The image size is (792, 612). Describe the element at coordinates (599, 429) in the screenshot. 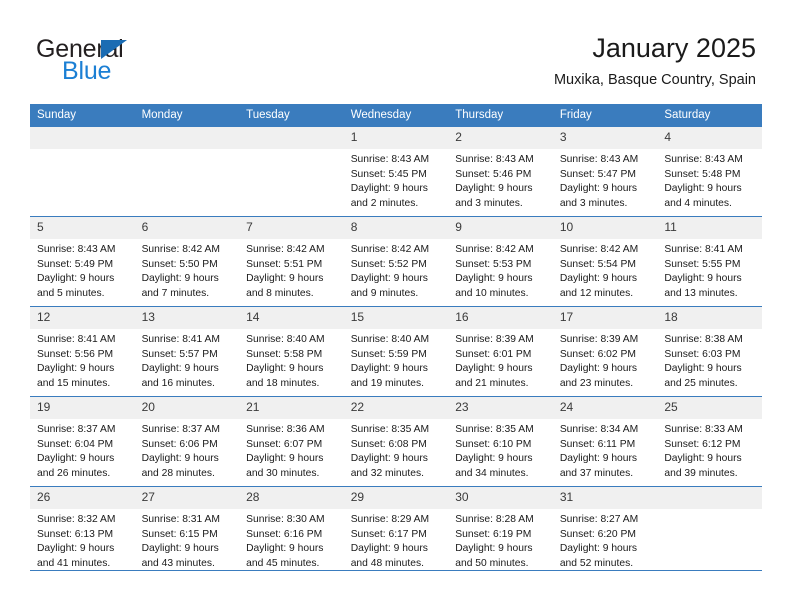

I see `sunrise-line: Sunrise: 8:34 AM` at that location.